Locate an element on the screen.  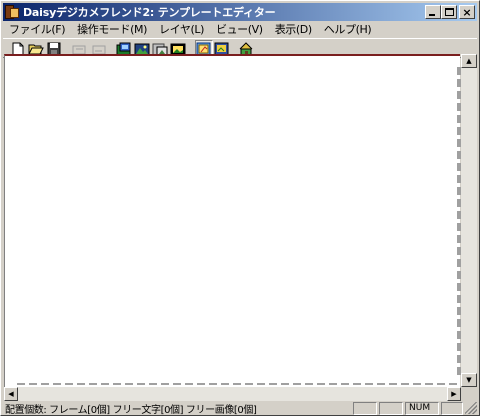
scroll-up-button: ▲ is located at coordinates (469, 61).